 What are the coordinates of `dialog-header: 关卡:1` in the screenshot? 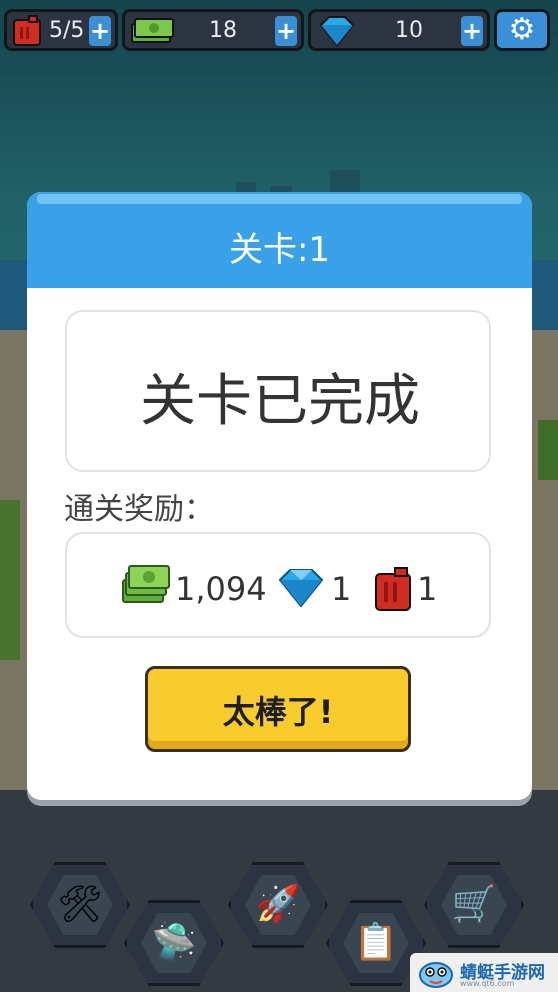 It's located at (279, 240).